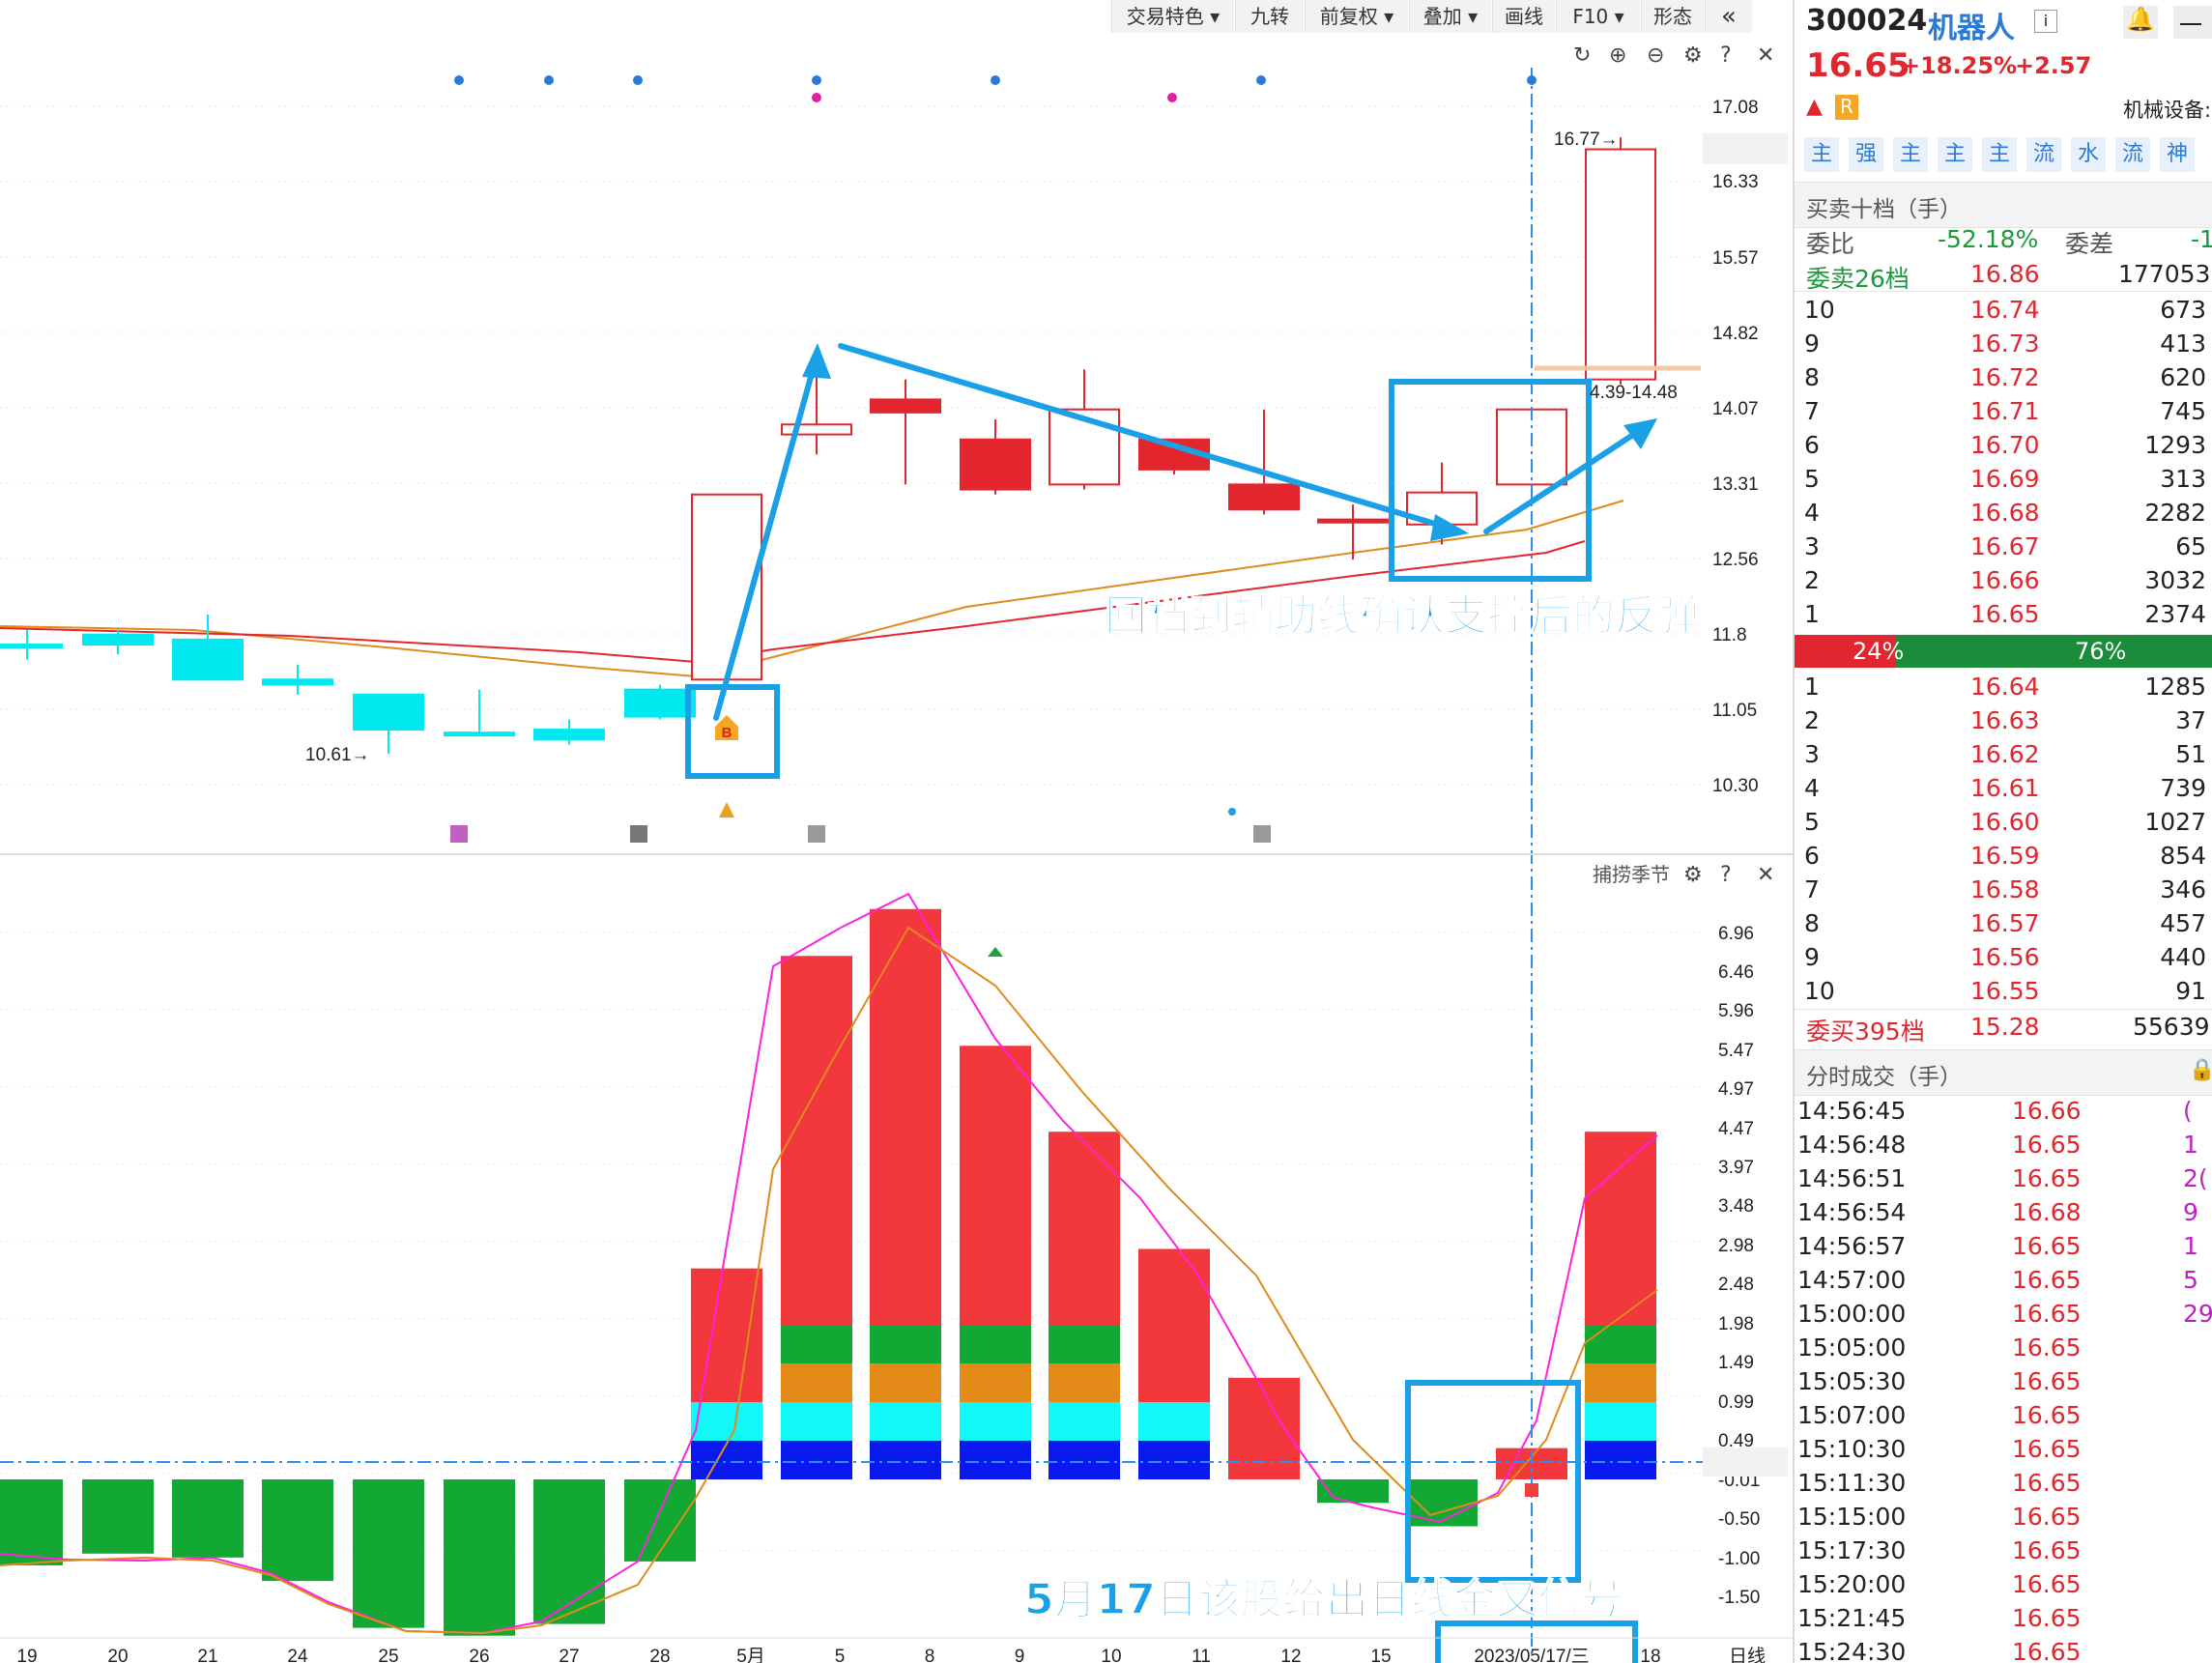  What do you see at coordinates (1971, 25) in the screenshot?
I see `stock-name: 机器人` at bounding box center [1971, 25].